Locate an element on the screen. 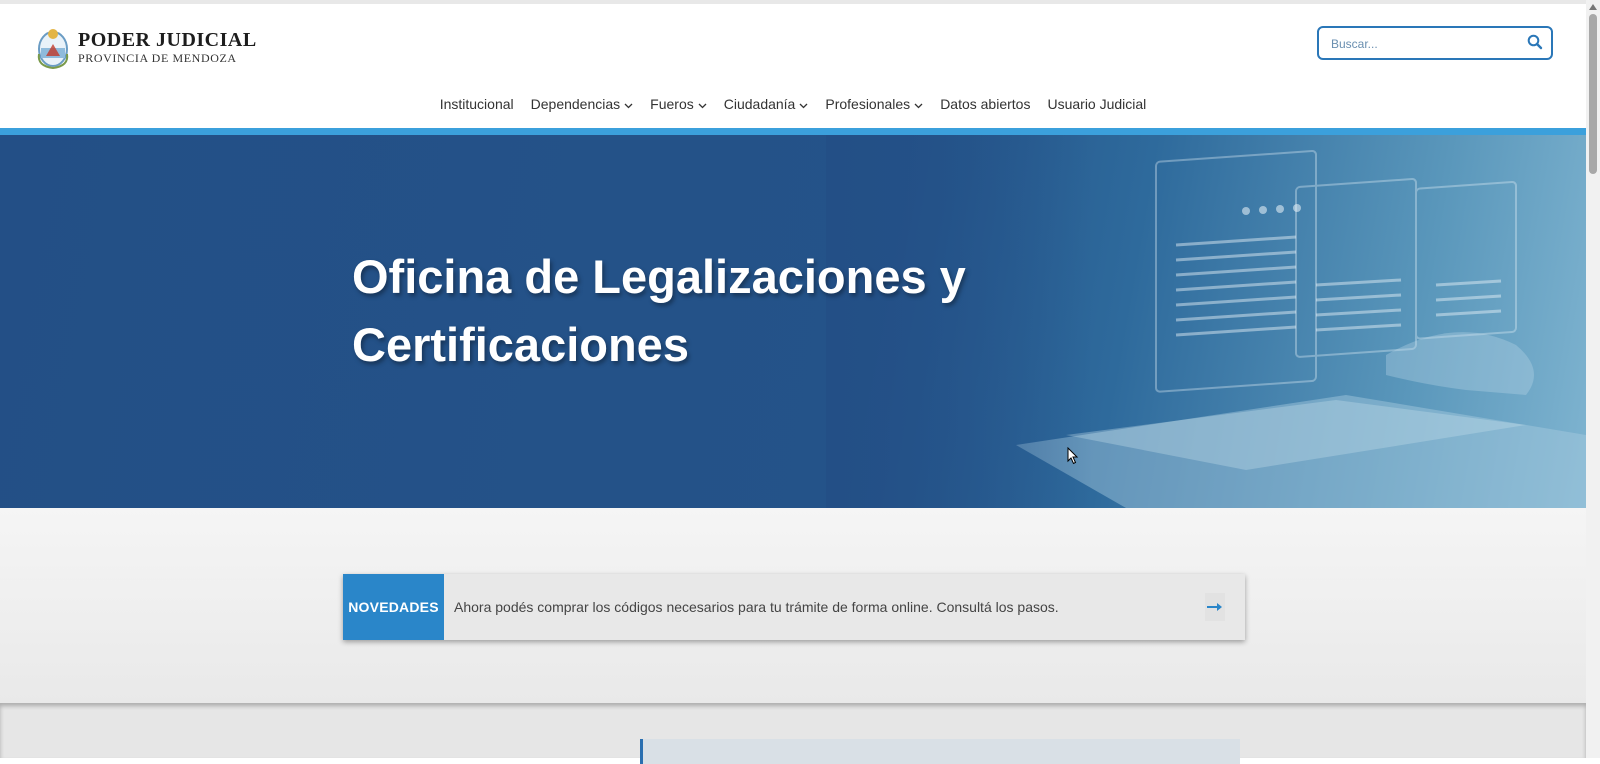  search-icon is located at coordinates (1535, 44).